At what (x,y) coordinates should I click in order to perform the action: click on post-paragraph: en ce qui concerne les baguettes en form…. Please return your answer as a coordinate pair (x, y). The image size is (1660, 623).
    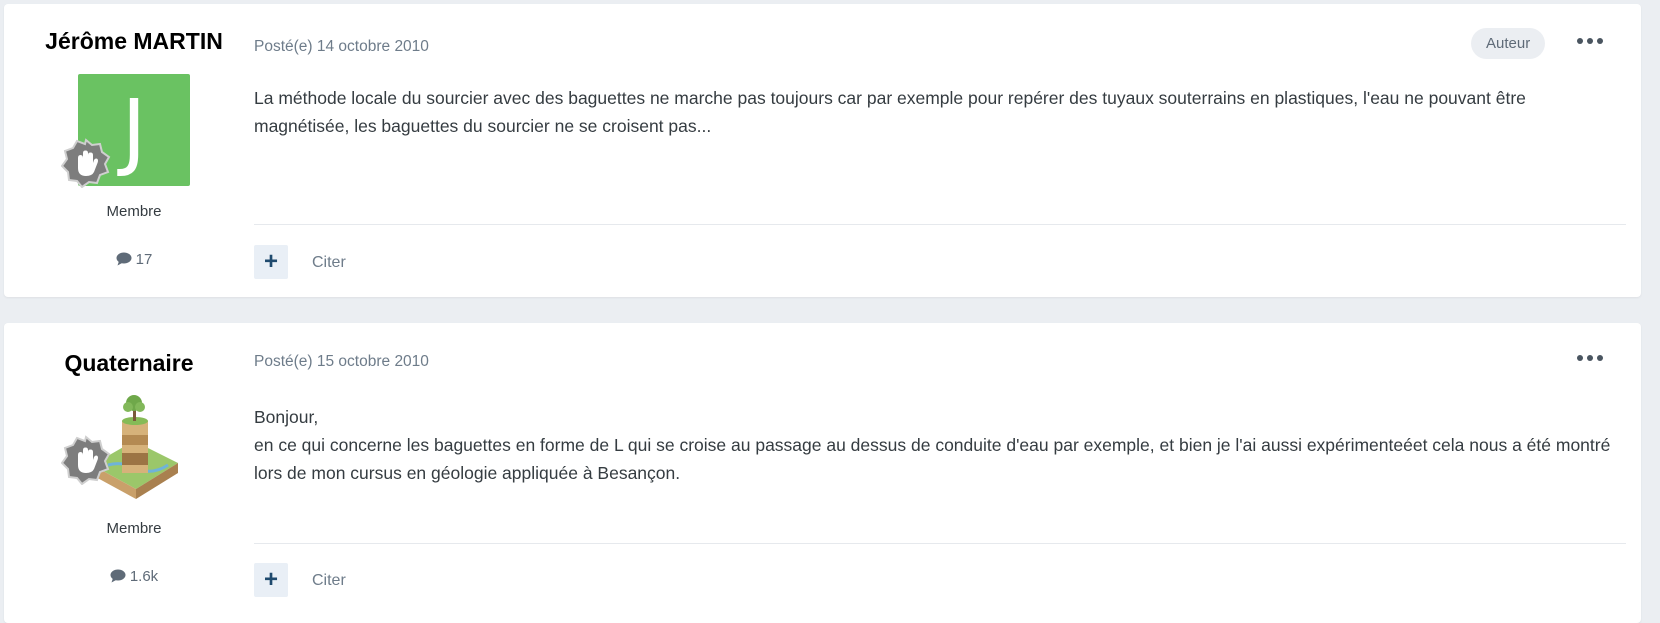
    Looking at the image, I should click on (932, 459).